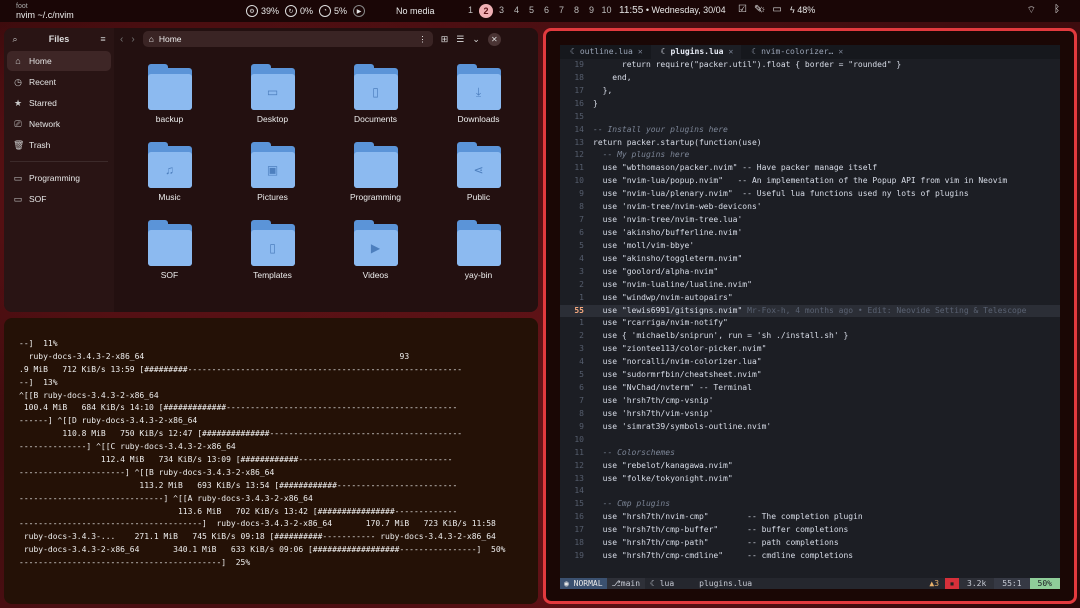 Image resolution: width=1080 pixels, height=608 pixels. Describe the element at coordinates (670, 310) in the screenshot. I see `code-text: use "lewis6991/gitsigns.nvim"` at that location.